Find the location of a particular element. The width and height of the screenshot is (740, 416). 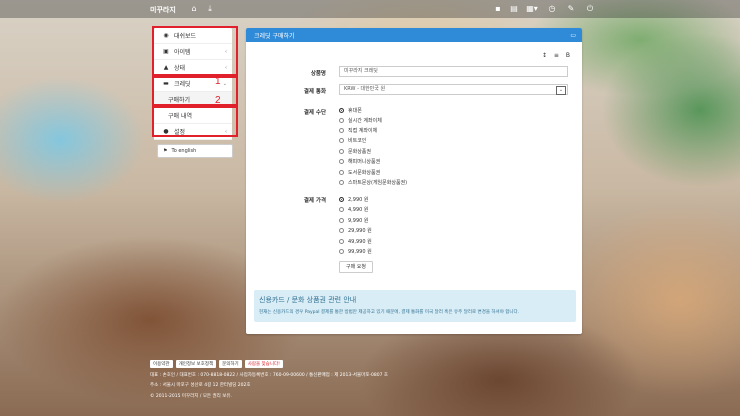

language-toggle-button: ⚑ To english is located at coordinates (195, 151).